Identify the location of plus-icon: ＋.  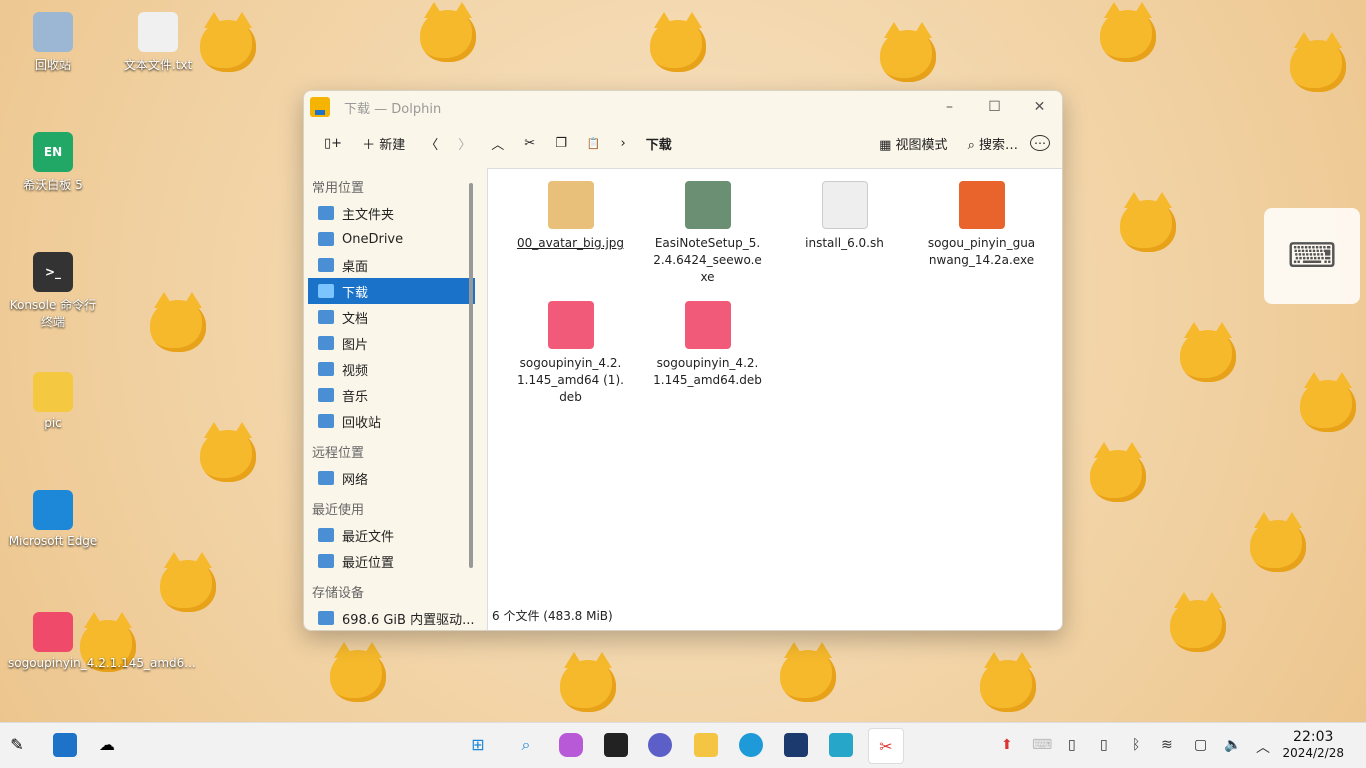
(369, 145).